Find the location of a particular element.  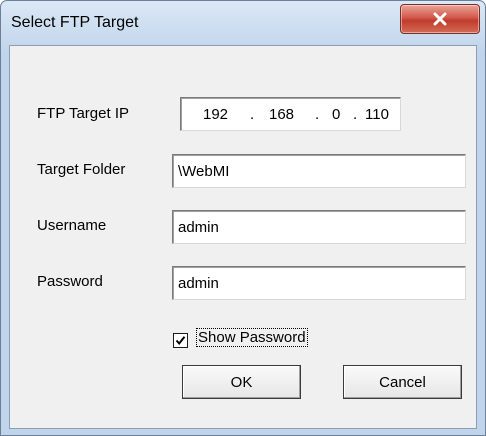

ip-octet-3: 0 is located at coordinates (336, 114).